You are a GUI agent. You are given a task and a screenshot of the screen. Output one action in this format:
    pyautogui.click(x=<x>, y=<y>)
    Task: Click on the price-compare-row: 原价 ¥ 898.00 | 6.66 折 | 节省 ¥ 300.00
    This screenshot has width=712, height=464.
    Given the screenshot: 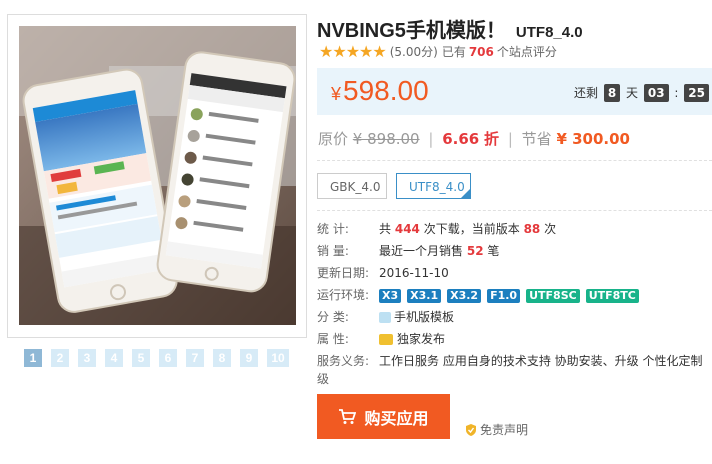 What is the action you would take?
    pyautogui.click(x=474, y=138)
    